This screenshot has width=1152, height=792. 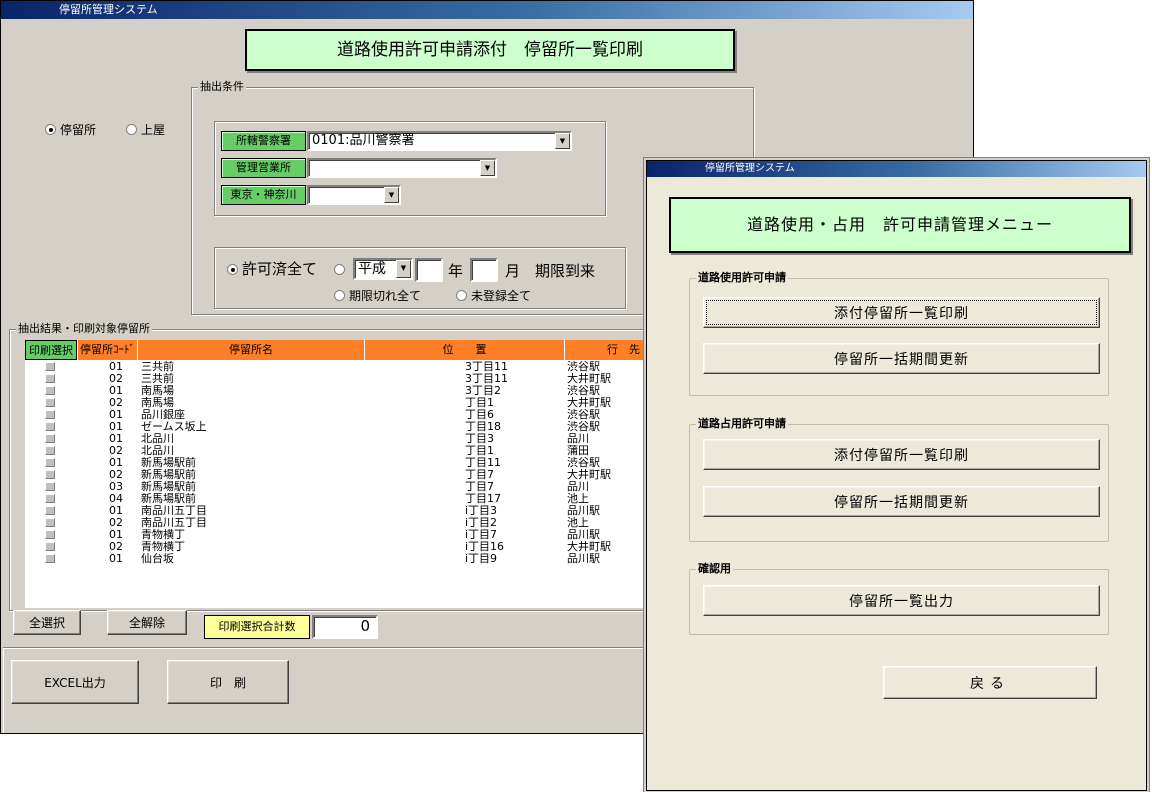 I want to click on cell-position: i丁目16, so click(x=485, y=547).